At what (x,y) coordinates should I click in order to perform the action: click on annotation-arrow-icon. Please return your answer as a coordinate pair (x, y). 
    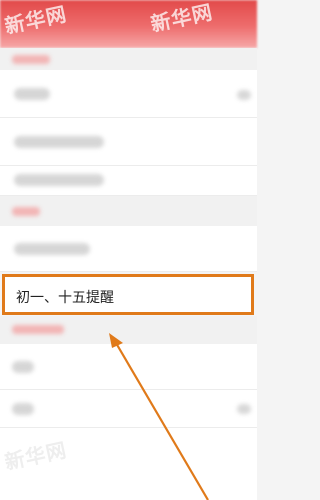
    Looking at the image, I should click on (159, 416).